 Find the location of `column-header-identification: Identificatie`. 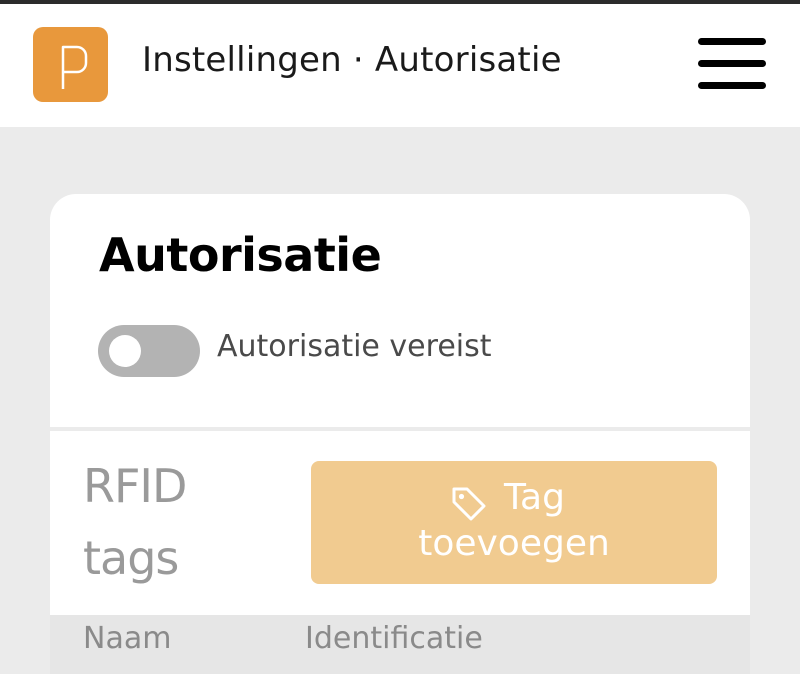

column-header-identification: Identificatie is located at coordinates (394, 638).